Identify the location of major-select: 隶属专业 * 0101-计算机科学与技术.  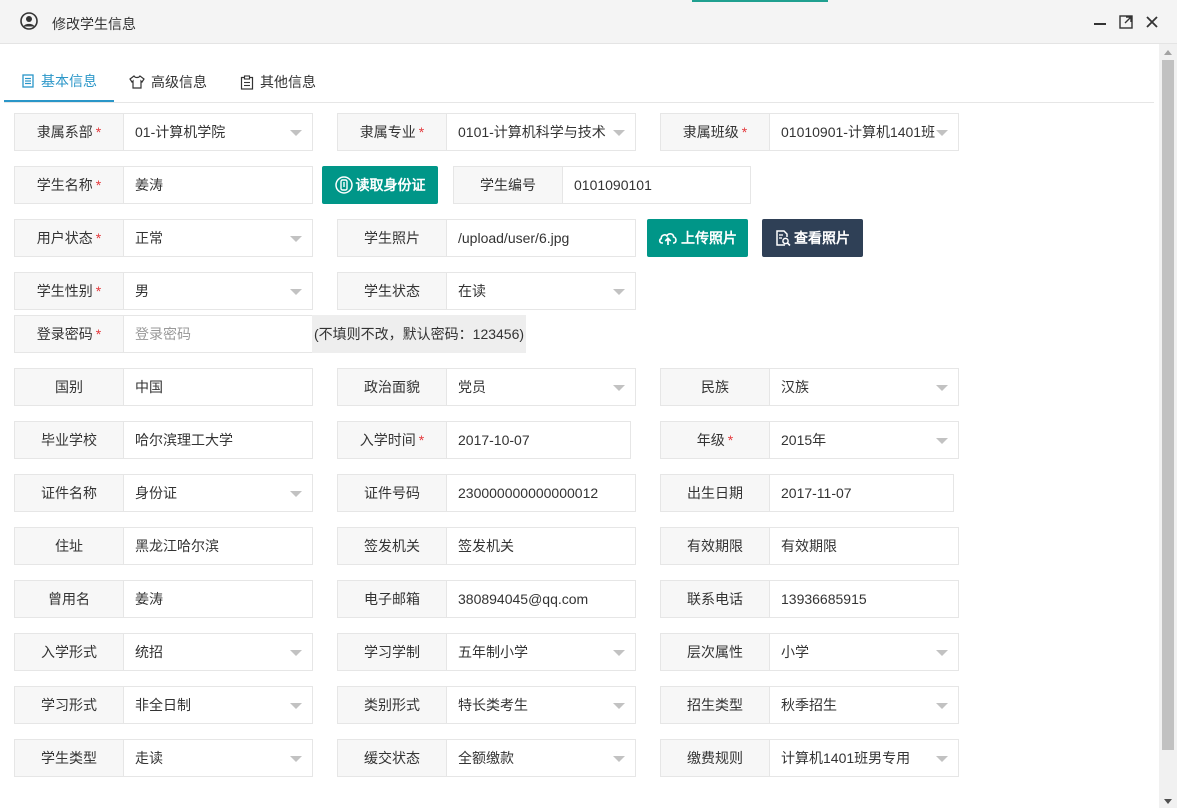
(486, 132).